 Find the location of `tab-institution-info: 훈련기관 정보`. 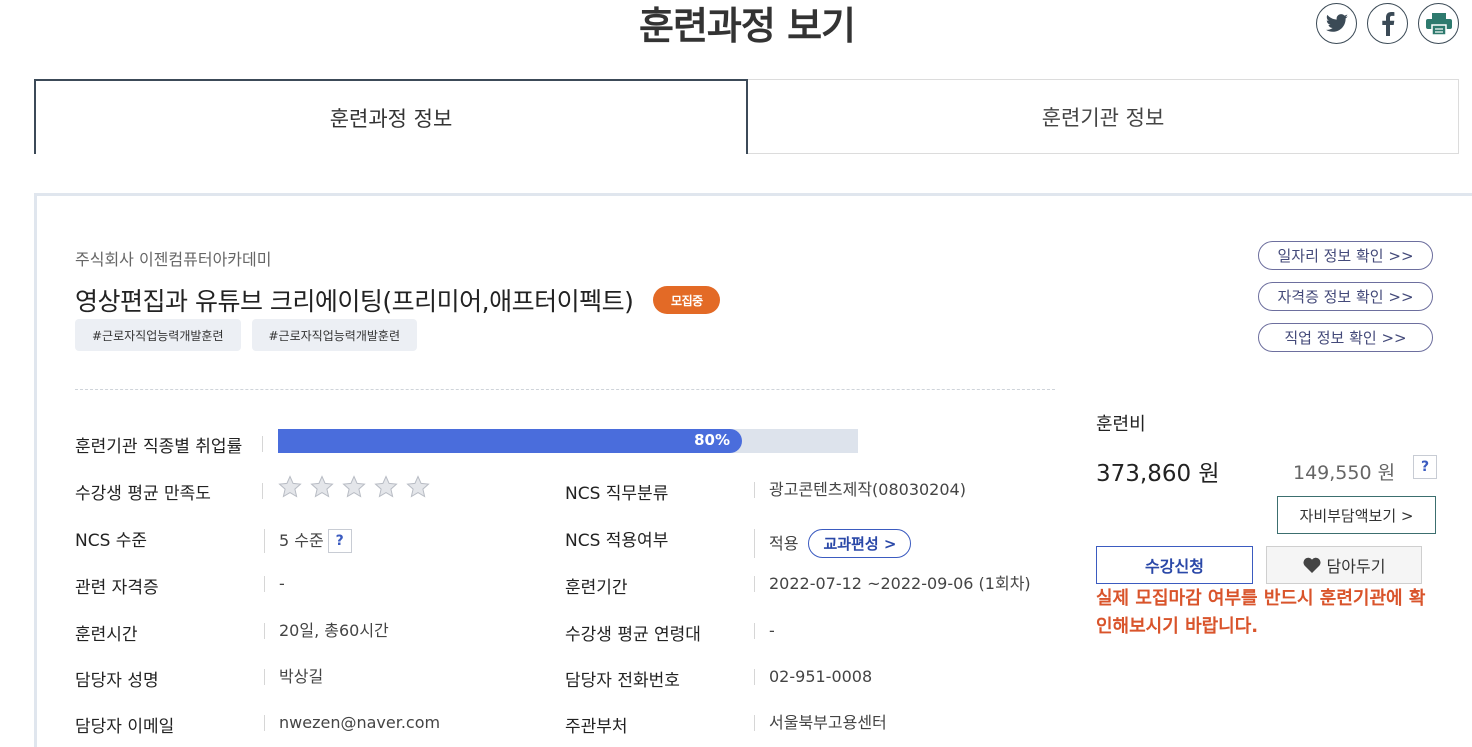

tab-institution-info: 훈련기관 정보 is located at coordinates (1103, 116).